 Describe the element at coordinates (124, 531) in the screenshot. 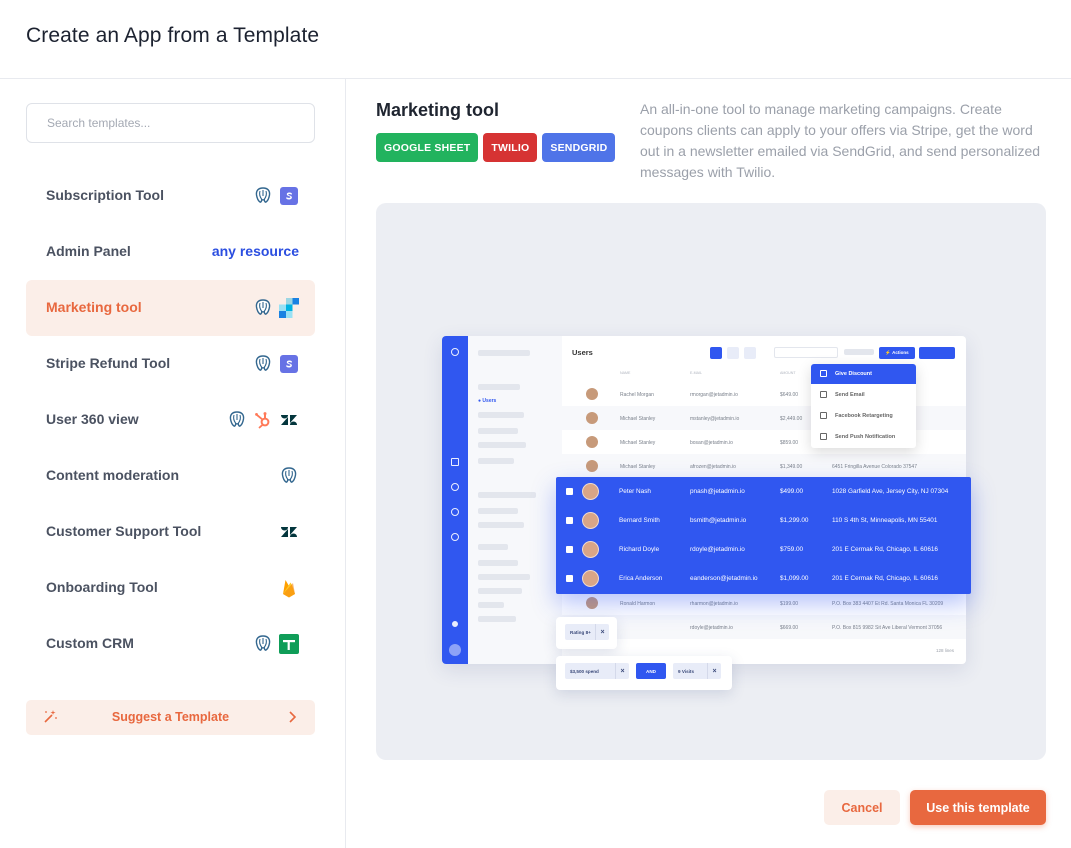

I see `template-item-label: Customer Support Tool` at that location.